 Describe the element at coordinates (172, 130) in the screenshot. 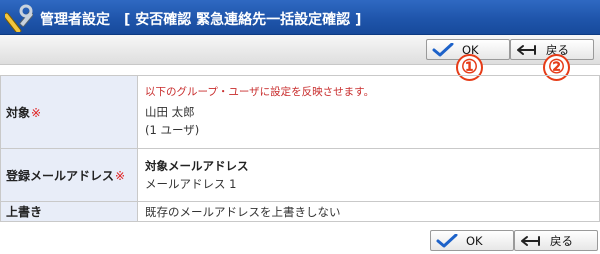

I see `user-count: (1 ユーザ)` at that location.